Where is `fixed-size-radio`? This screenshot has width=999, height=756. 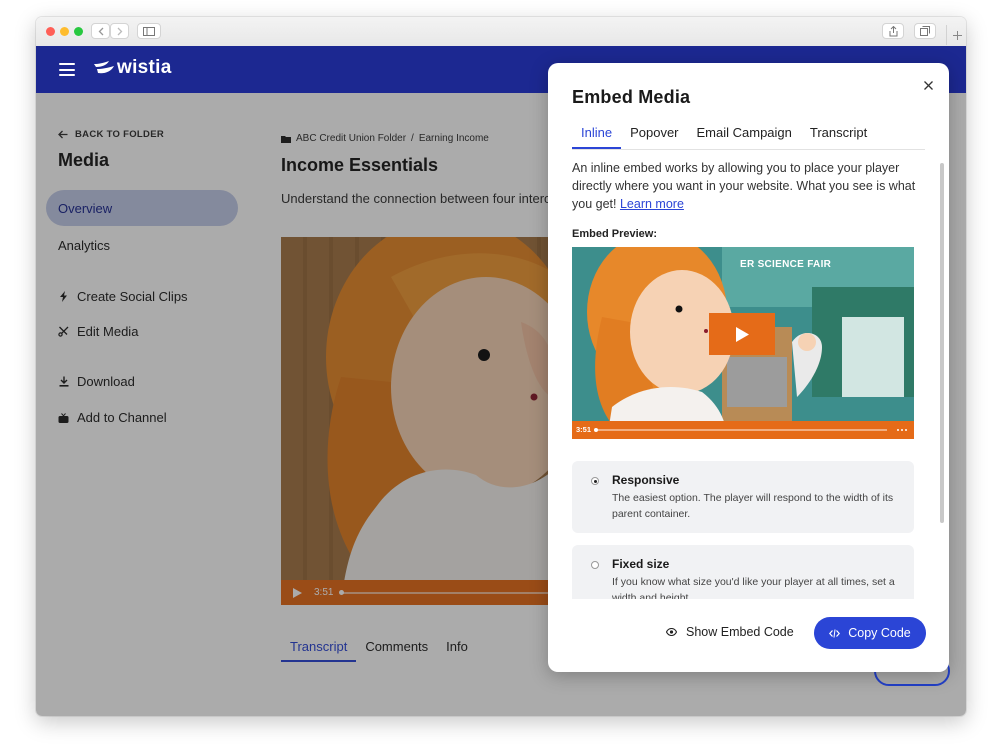
fixed-size-radio is located at coordinates (595, 565).